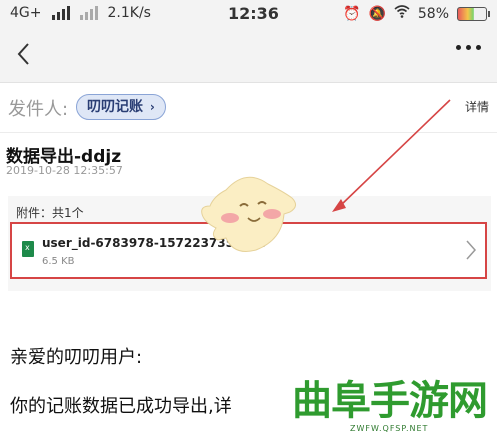 The image size is (497, 434). I want to click on email-body-line: 你的记账数据已成功导出,详, so click(121, 406).